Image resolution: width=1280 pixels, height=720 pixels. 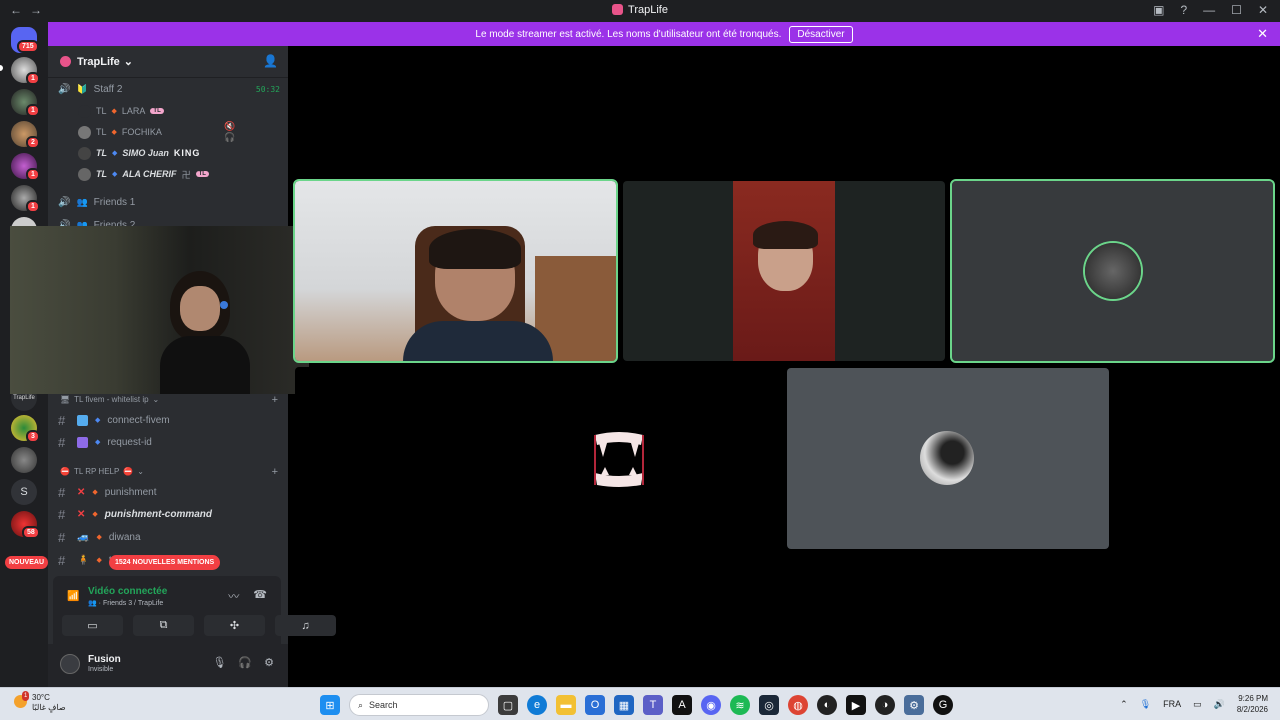 What do you see at coordinates (537, 705) in the screenshot?
I see `edge-icon: e` at bounding box center [537, 705].